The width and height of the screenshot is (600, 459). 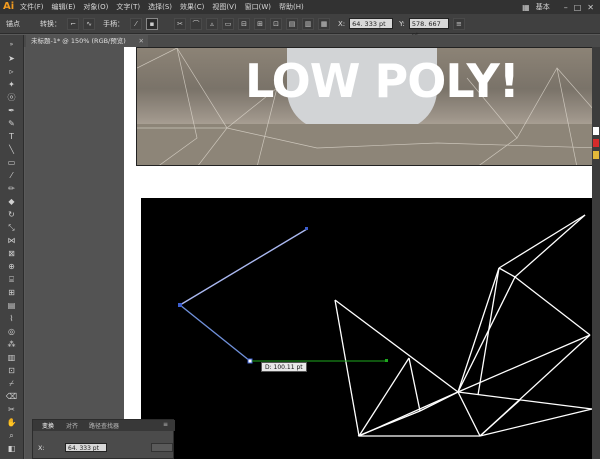 What do you see at coordinates (11, 253) in the screenshot?
I see `free-transform-tool-icon: ⊠` at bounding box center [11, 253].